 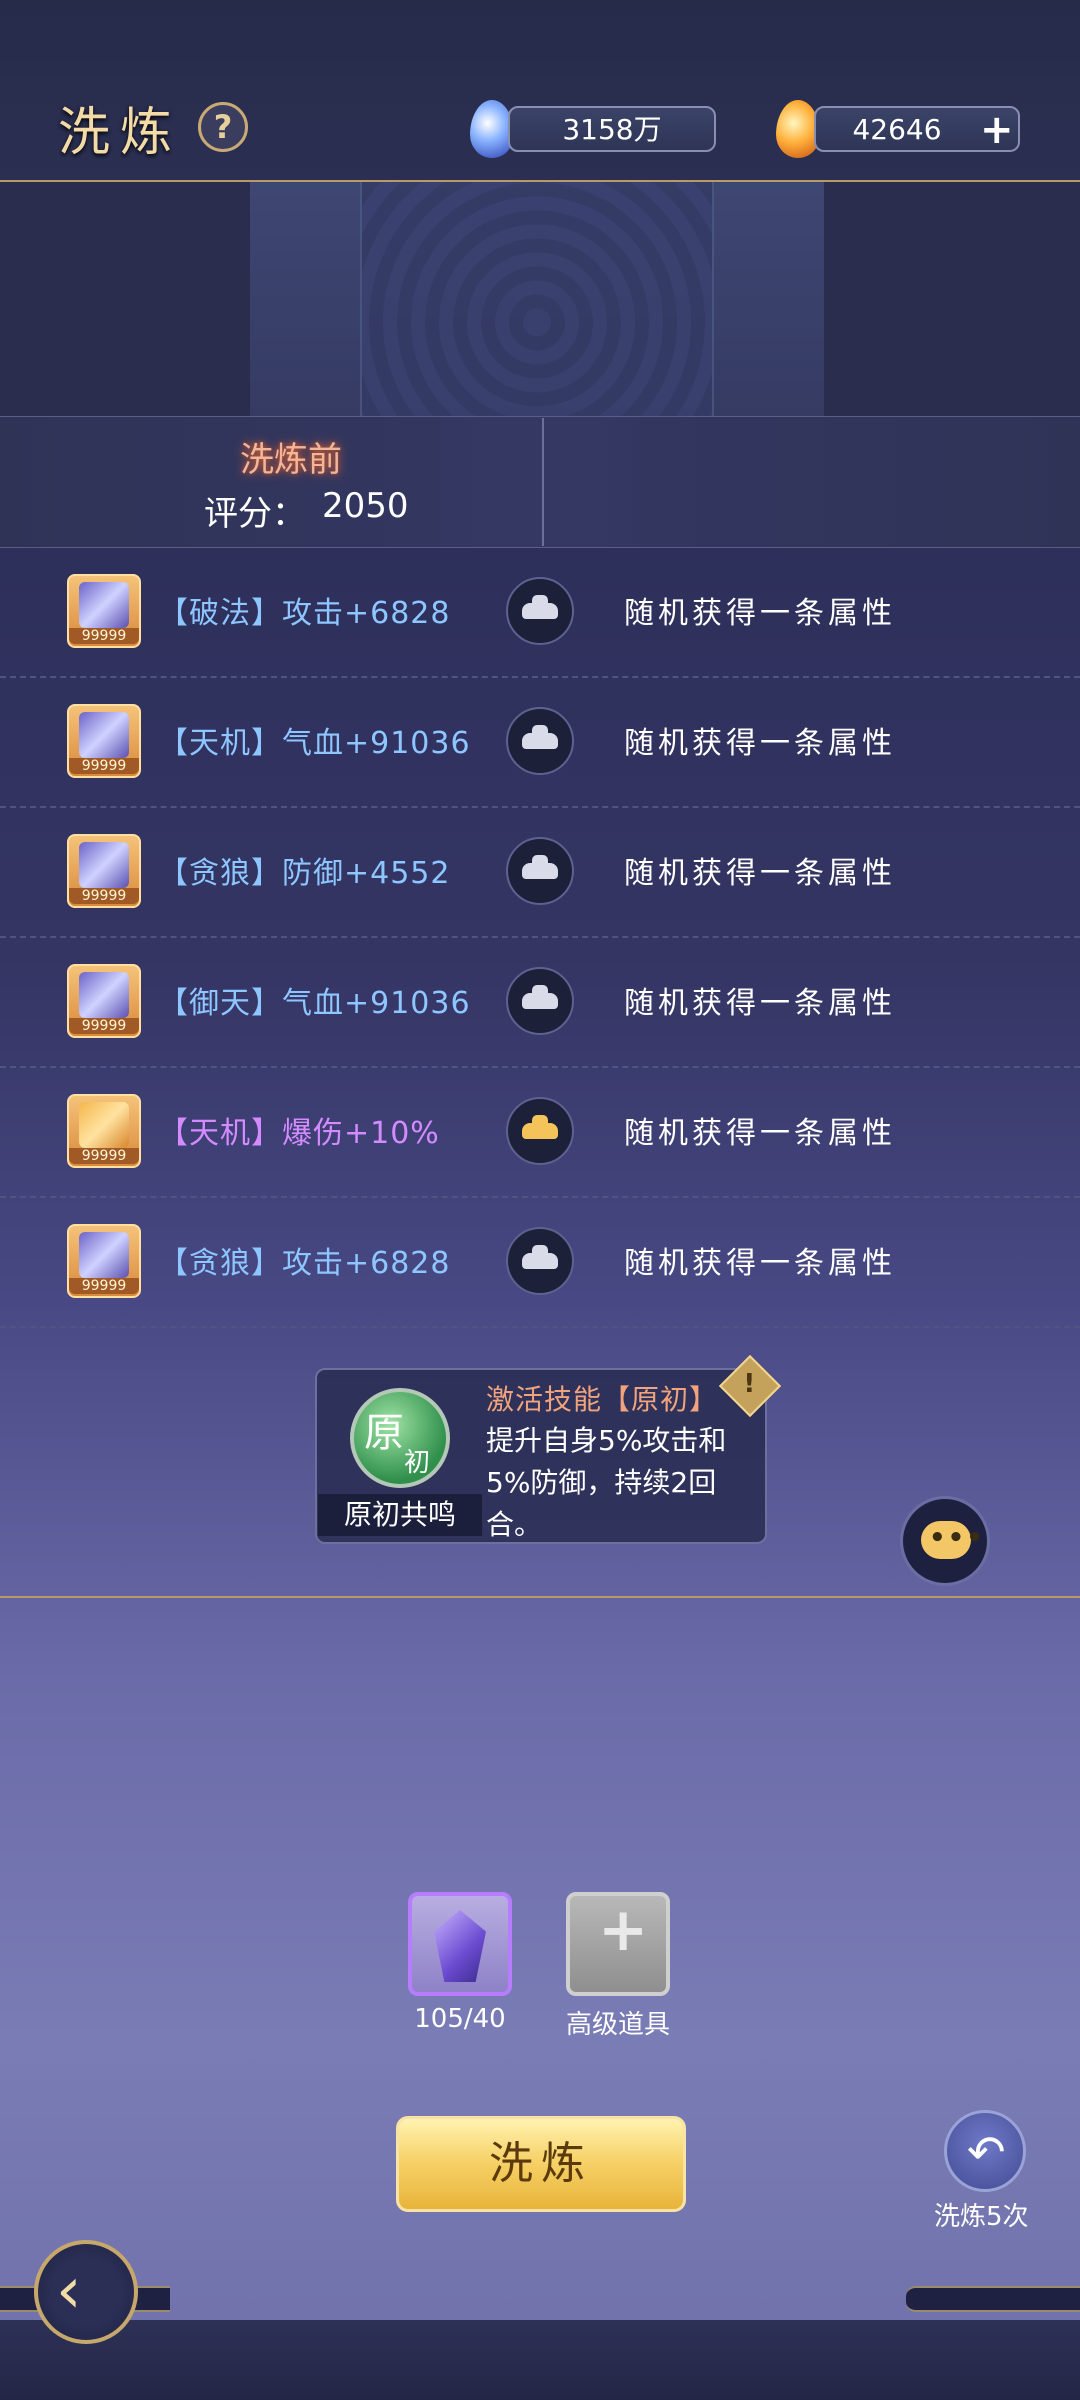 I want to click on section-divider, so click(x=540, y=1597).